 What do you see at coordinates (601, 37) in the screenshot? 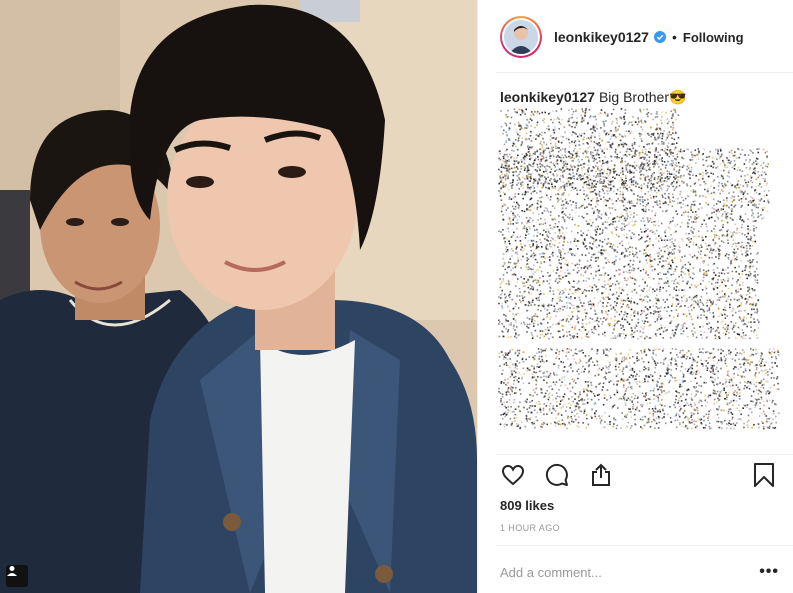
I see `author-username: leonkikey0127` at bounding box center [601, 37].